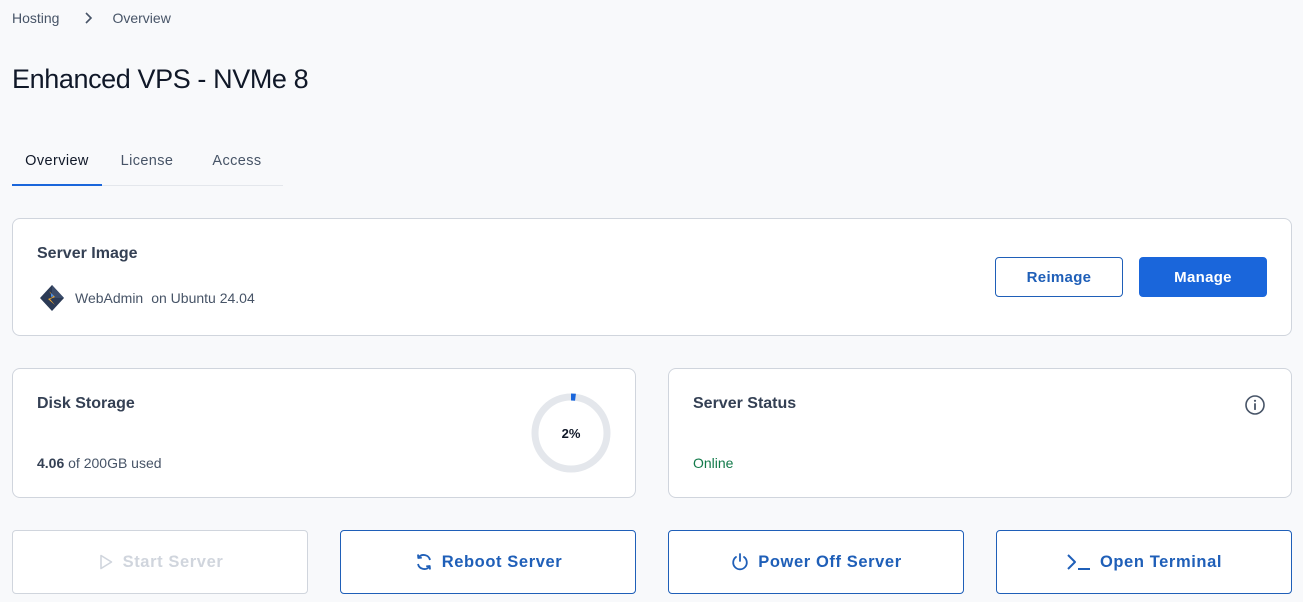 Image resolution: width=1303 pixels, height=602 pixels. I want to click on open-terminal-button: Open Terminal, so click(1144, 562).